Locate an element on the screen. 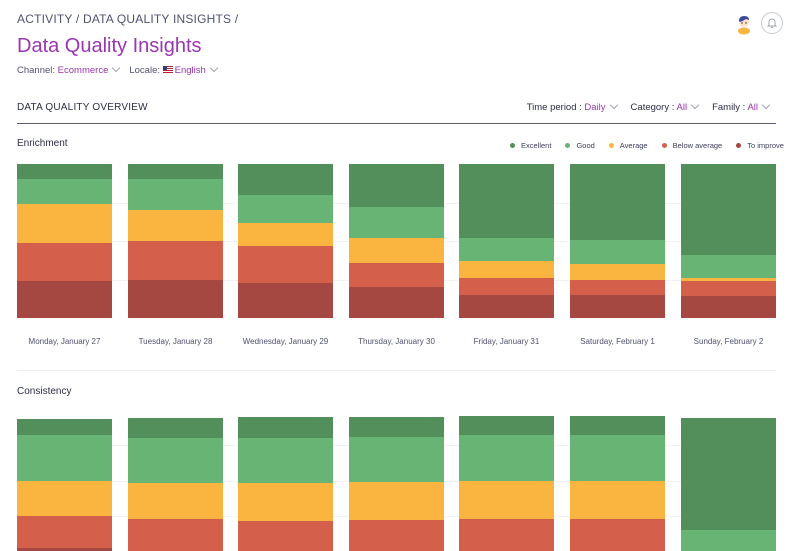  category-filter: Category : All is located at coordinates (665, 106).